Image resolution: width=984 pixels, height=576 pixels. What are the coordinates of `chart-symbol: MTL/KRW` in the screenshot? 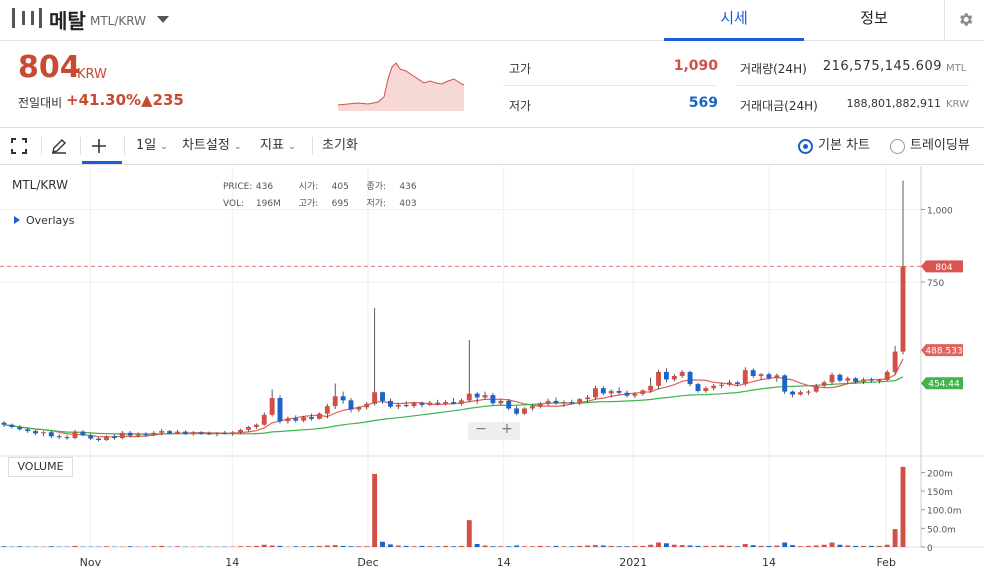 It's located at (40, 185).